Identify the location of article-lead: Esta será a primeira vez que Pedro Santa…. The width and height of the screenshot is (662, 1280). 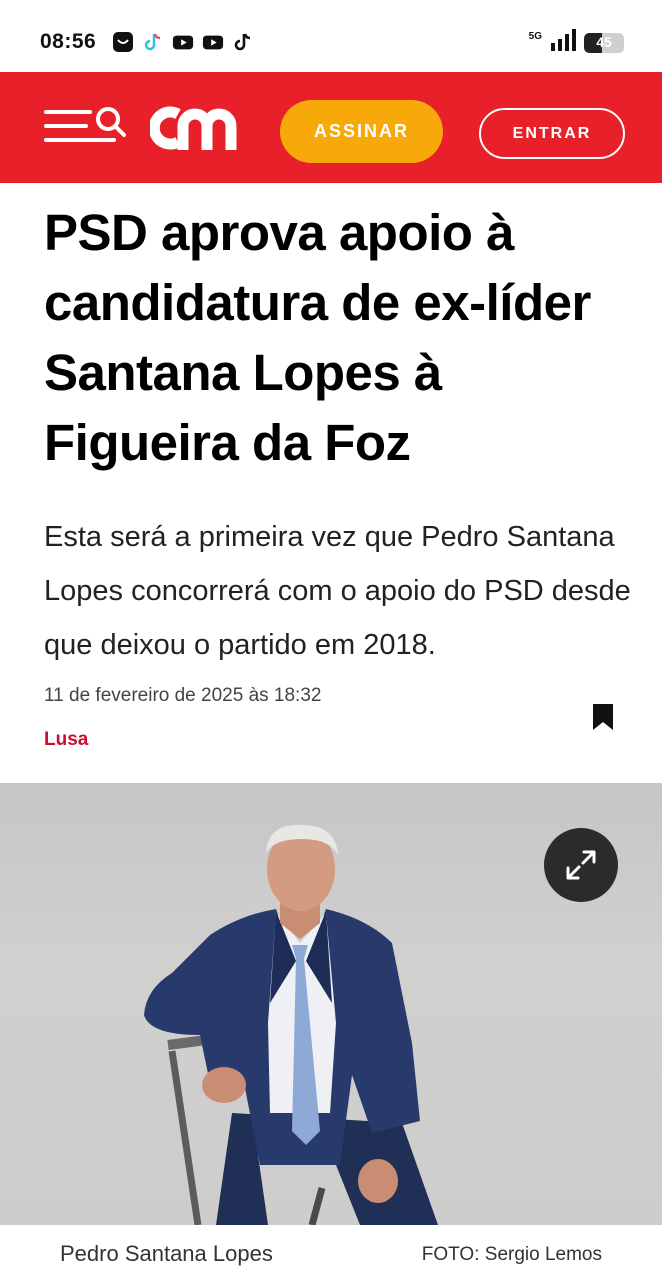
(337, 591).